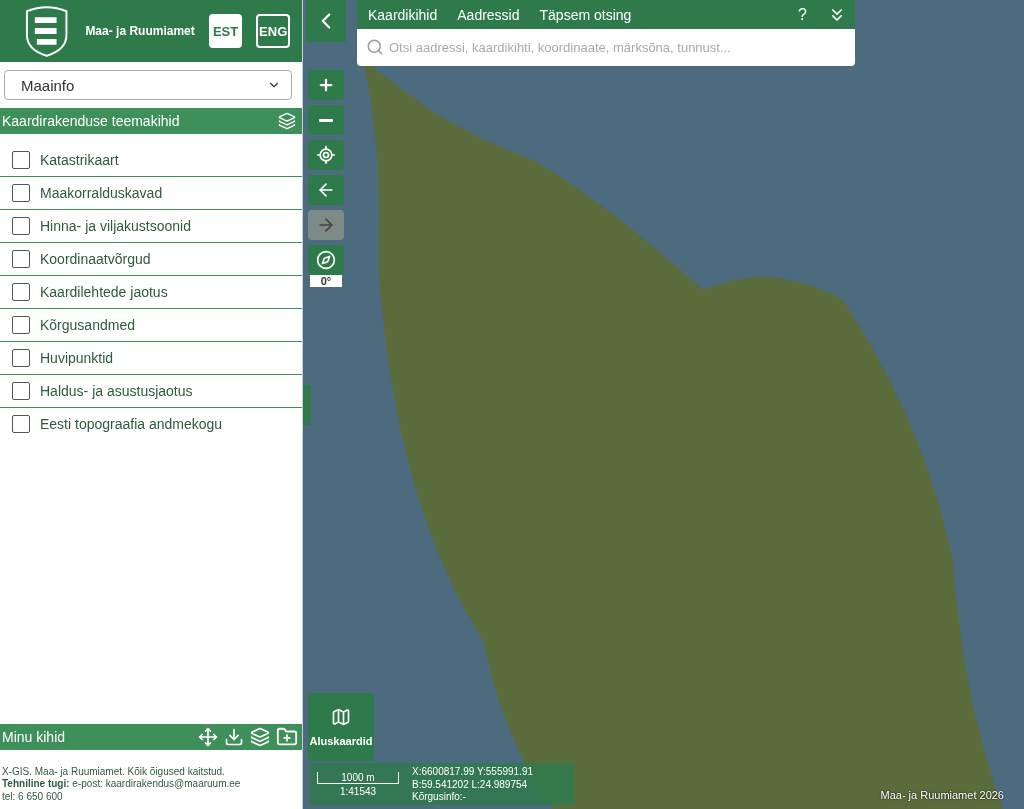 The width and height of the screenshot is (1024, 809). Describe the element at coordinates (79, 160) in the screenshot. I see `layer-label: Katastrikaart` at that location.